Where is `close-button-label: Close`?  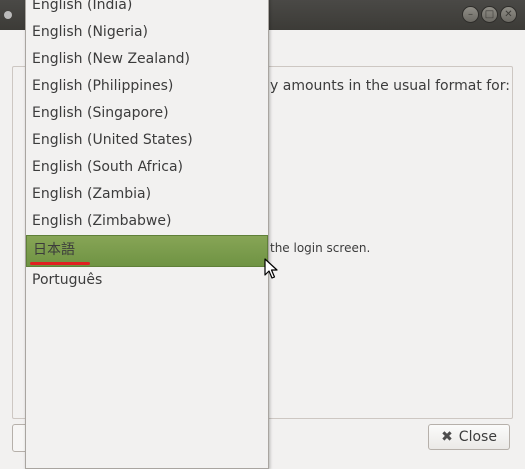 close-button-label: Close is located at coordinates (477, 437).